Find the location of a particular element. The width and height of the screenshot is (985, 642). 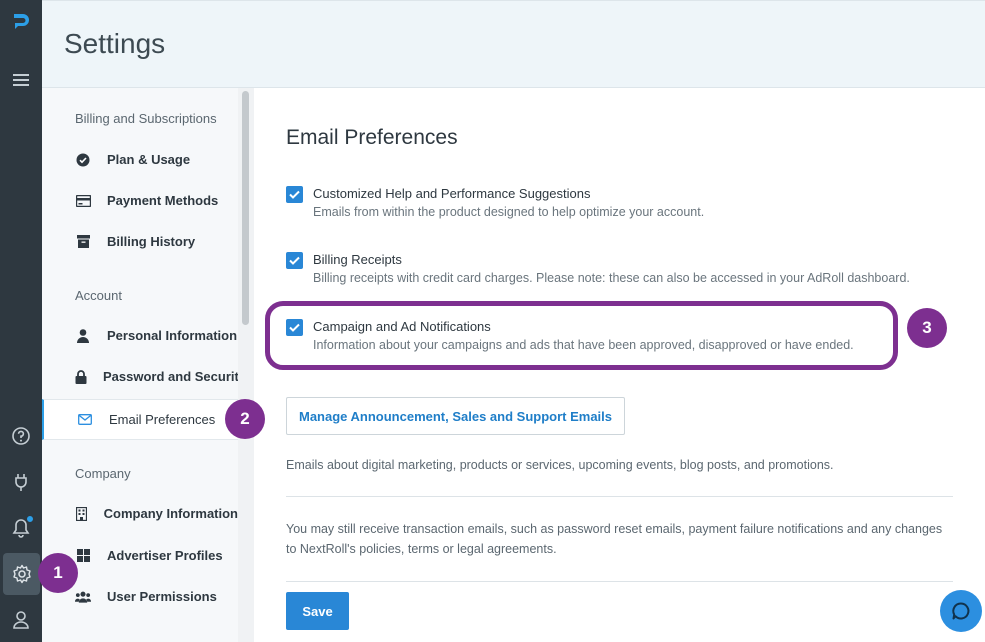

person-icon is located at coordinates (83, 336).